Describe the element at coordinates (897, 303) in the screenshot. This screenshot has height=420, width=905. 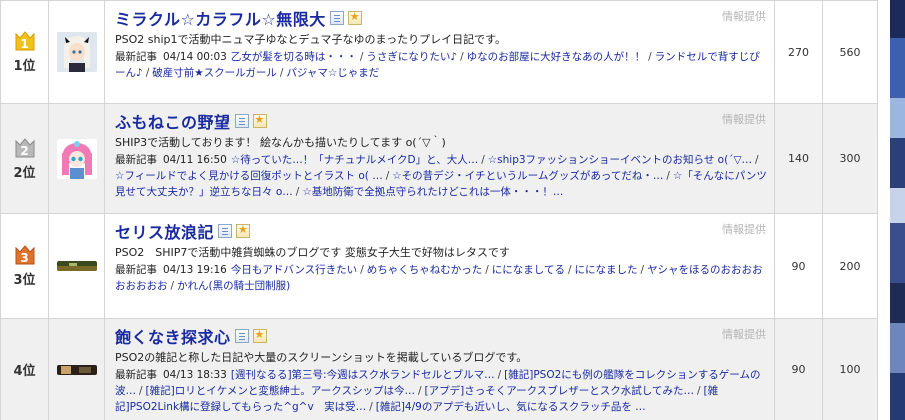
I see `sidebar-image-navy` at that location.